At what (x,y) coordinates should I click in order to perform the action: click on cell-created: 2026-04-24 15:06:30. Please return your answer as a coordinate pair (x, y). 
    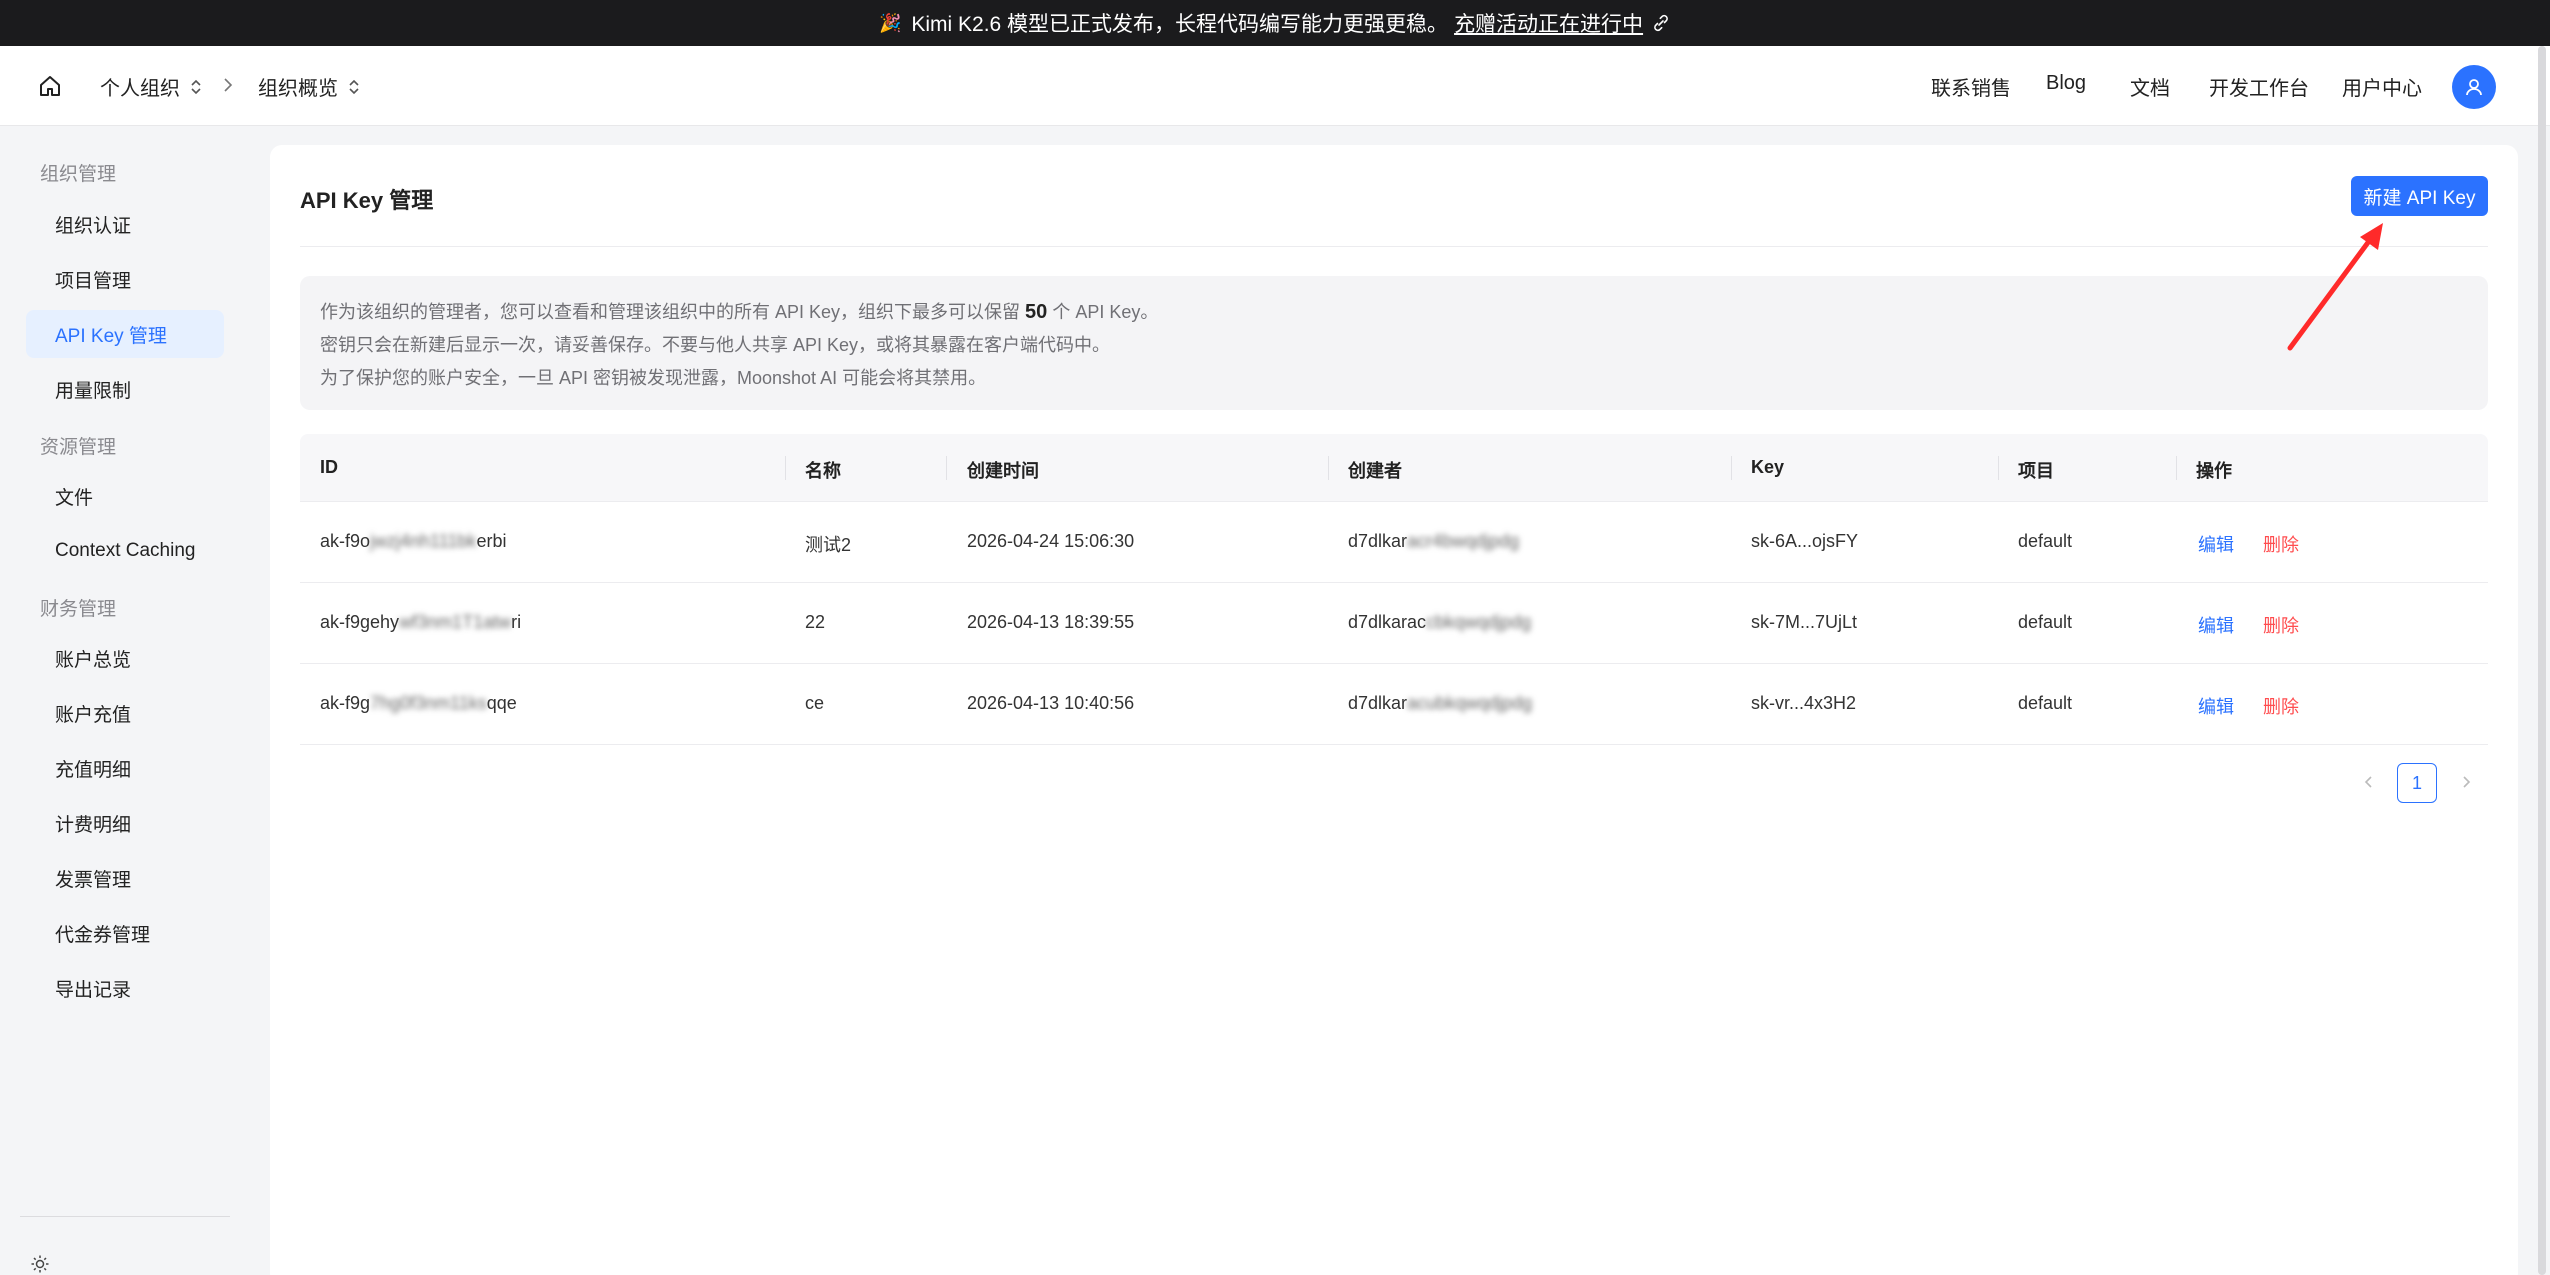
    Looking at the image, I should click on (1051, 541).